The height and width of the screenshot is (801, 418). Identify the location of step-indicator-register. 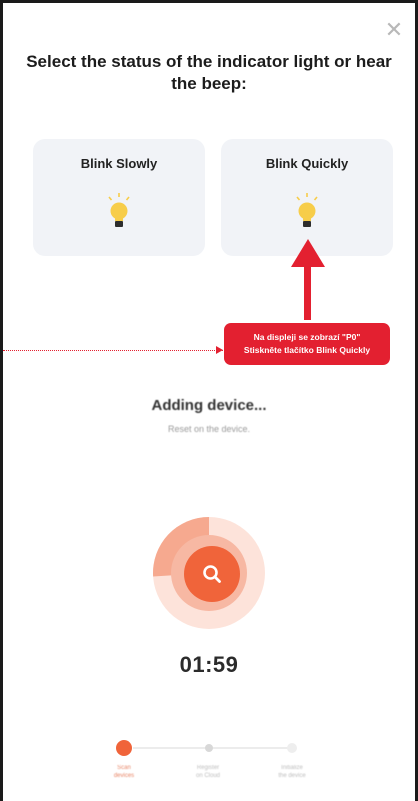
(209, 748).